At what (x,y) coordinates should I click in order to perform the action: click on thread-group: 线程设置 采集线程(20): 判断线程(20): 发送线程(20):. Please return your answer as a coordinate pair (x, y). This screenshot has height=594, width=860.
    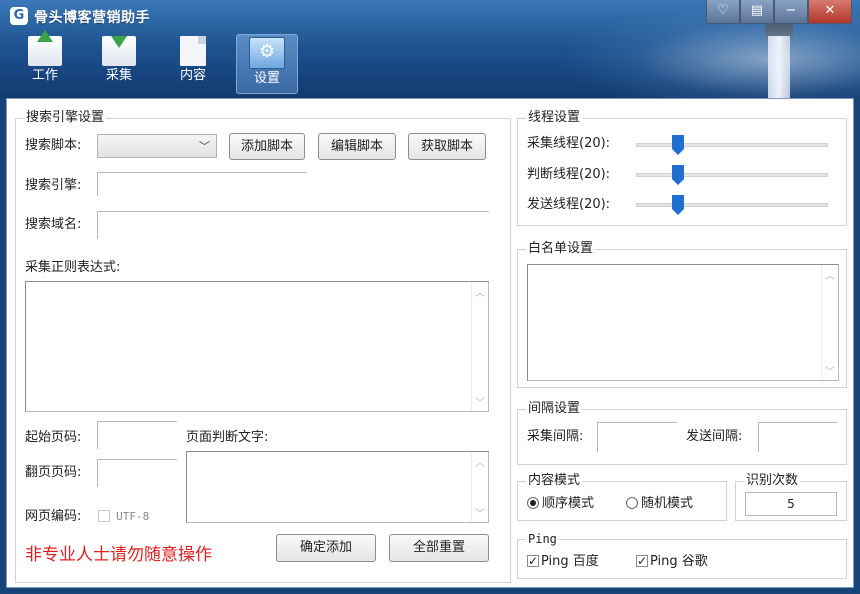
    Looking at the image, I should click on (682, 168).